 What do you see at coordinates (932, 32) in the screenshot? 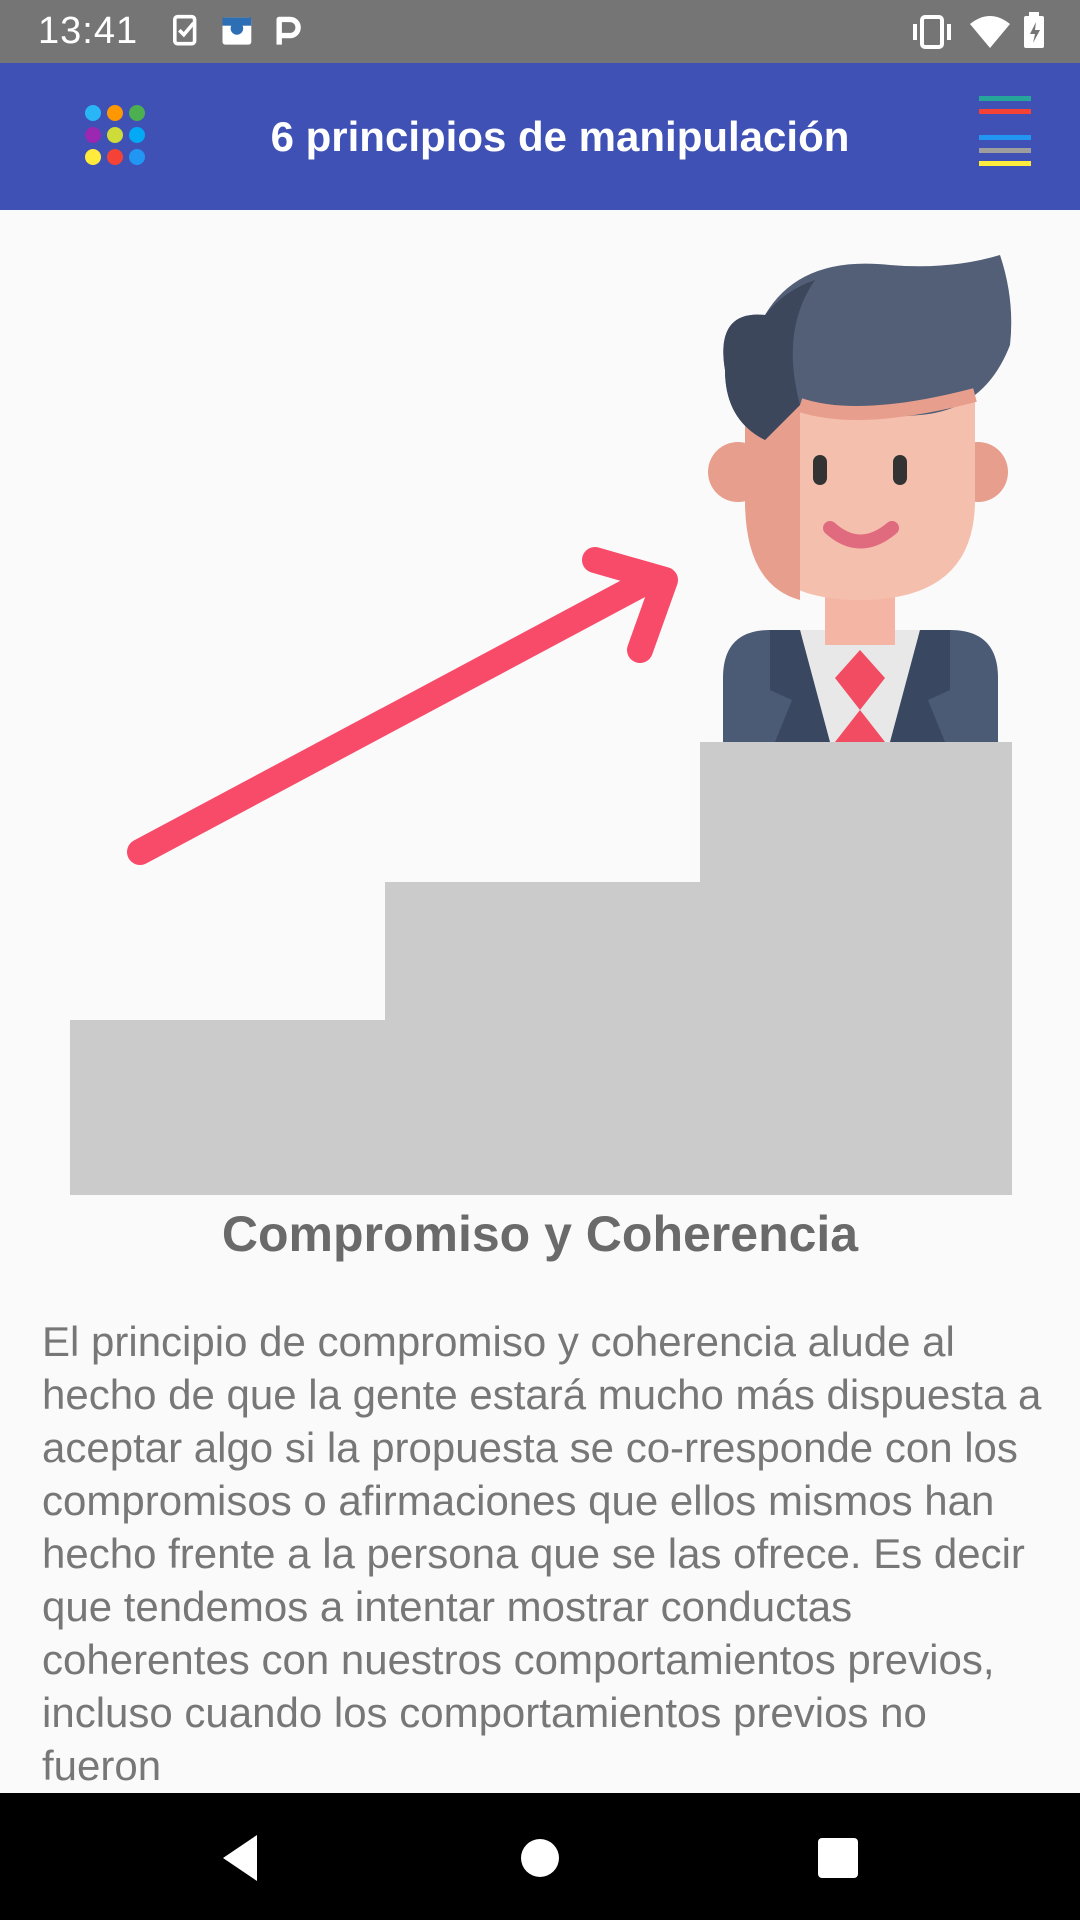
I see `vibrate-icon` at bounding box center [932, 32].